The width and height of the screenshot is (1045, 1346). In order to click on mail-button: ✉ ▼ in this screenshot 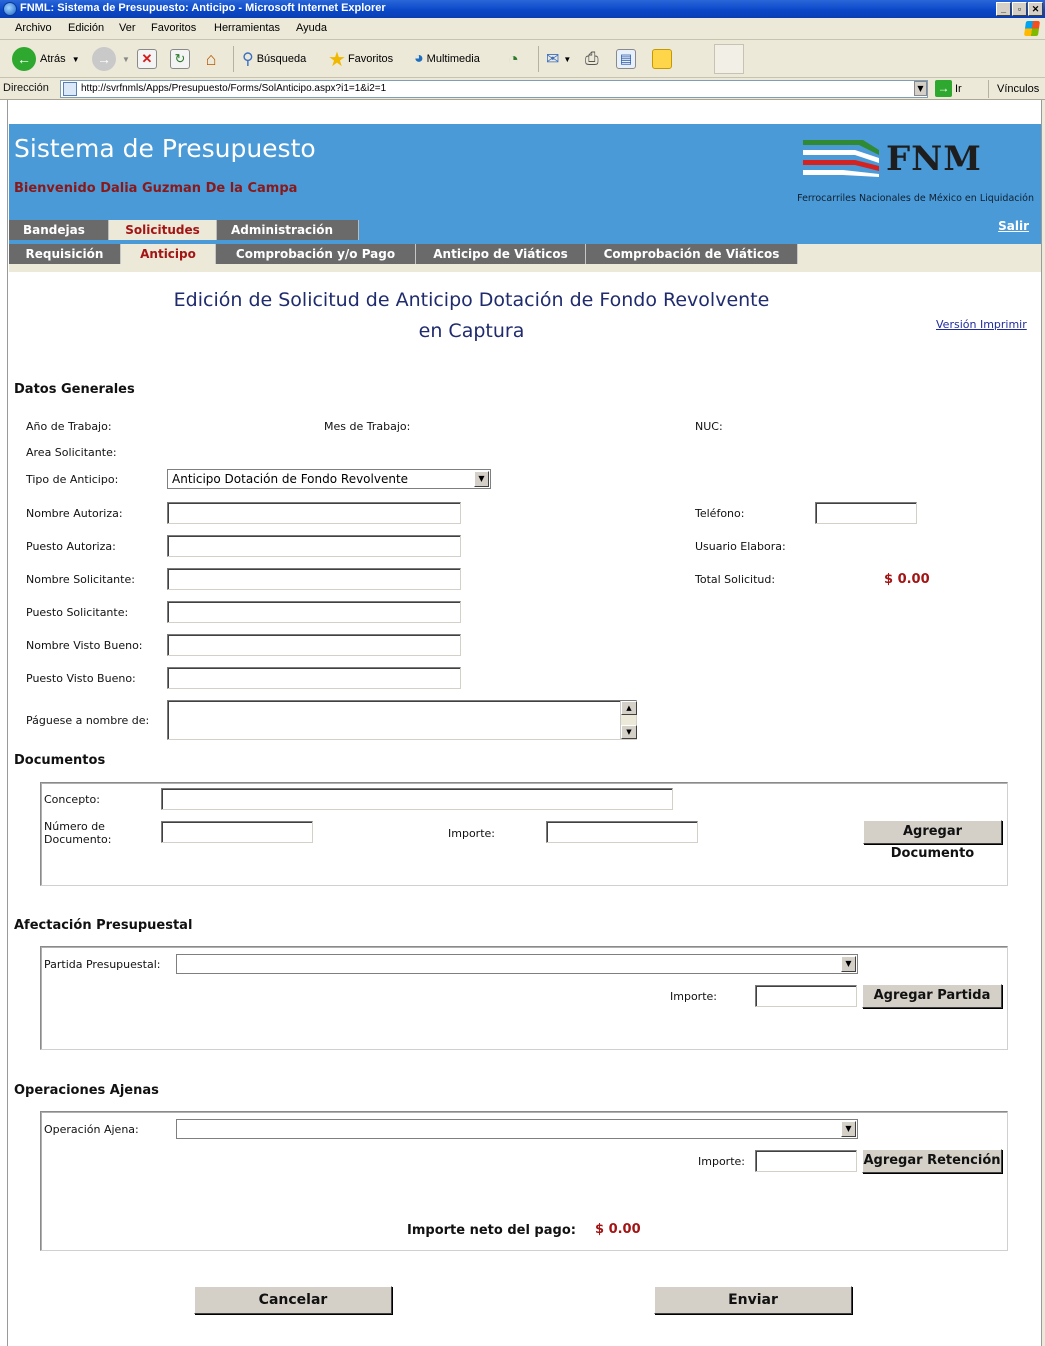, I will do `click(558, 59)`.